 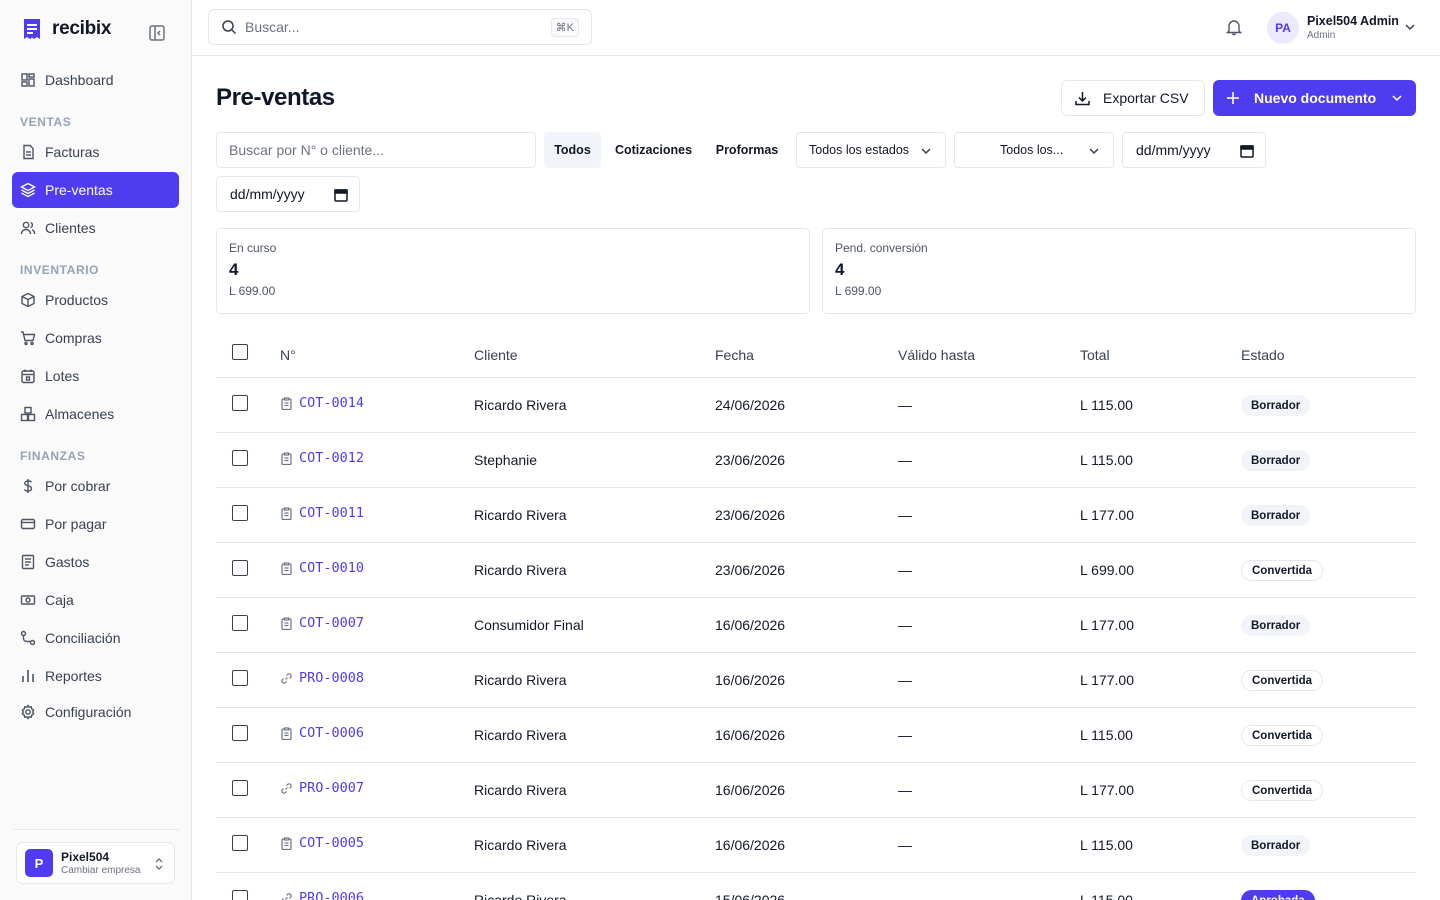 I want to click on document-link: COT-0012, so click(x=322, y=458).